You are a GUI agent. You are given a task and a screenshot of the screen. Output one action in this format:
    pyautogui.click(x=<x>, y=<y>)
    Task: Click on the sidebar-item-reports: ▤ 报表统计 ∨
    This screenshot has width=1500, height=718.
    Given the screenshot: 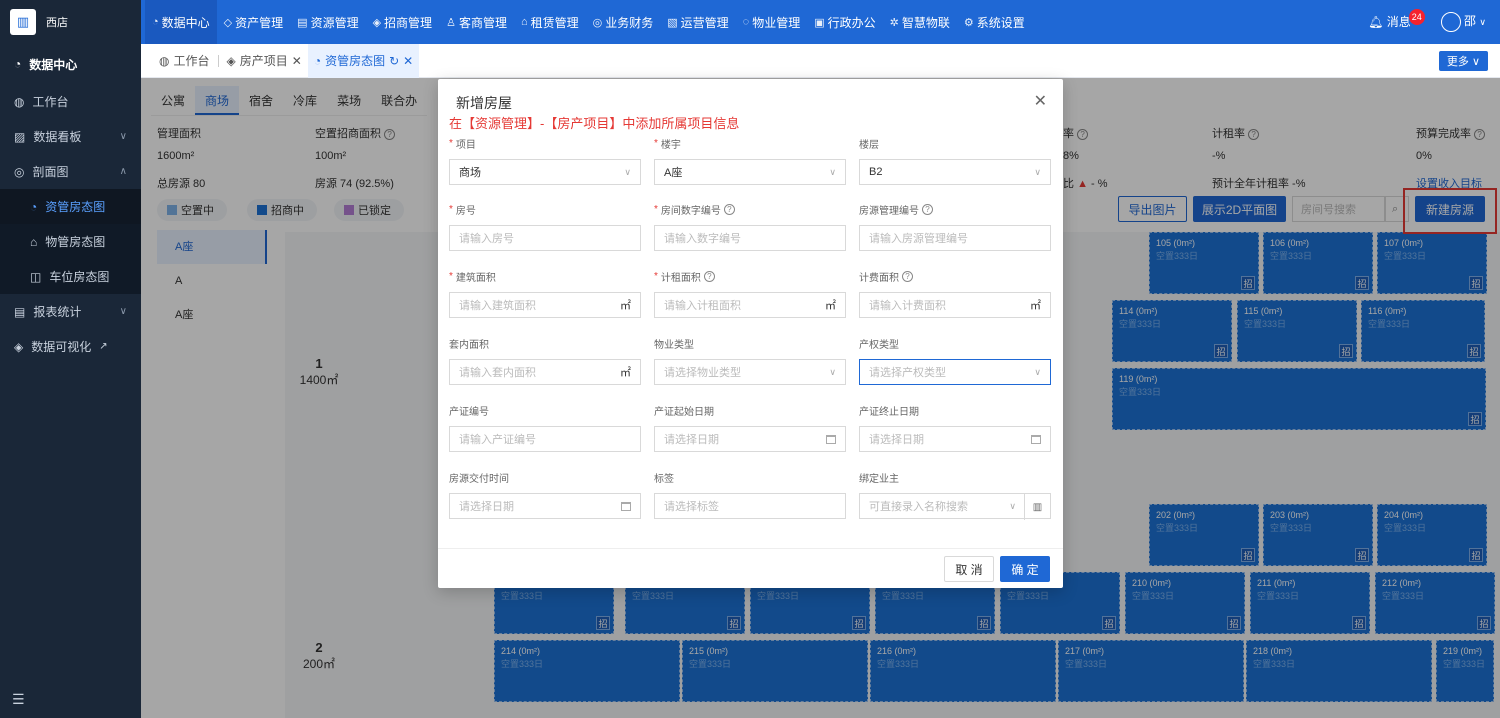 What is the action you would take?
    pyautogui.click(x=70, y=311)
    